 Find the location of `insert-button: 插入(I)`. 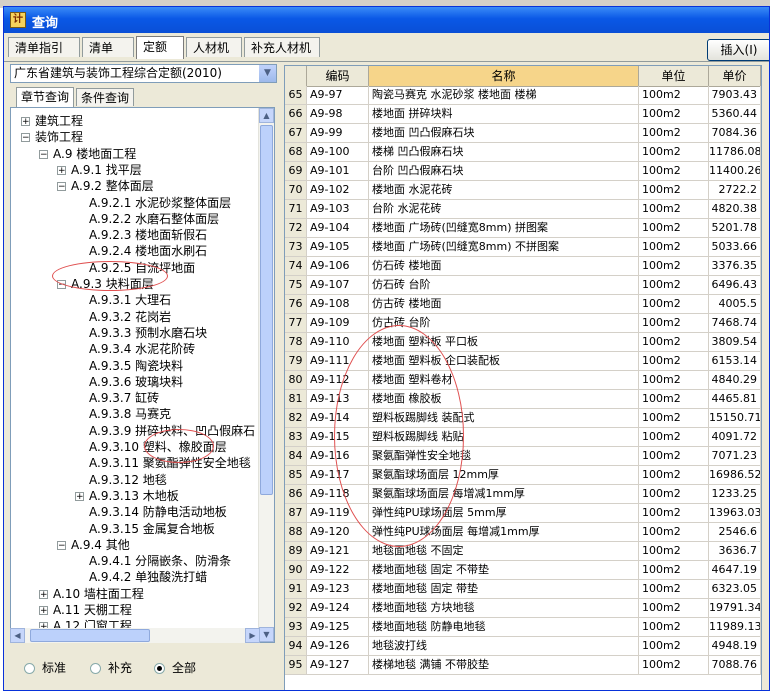

insert-button: 插入(I) is located at coordinates (738, 50).